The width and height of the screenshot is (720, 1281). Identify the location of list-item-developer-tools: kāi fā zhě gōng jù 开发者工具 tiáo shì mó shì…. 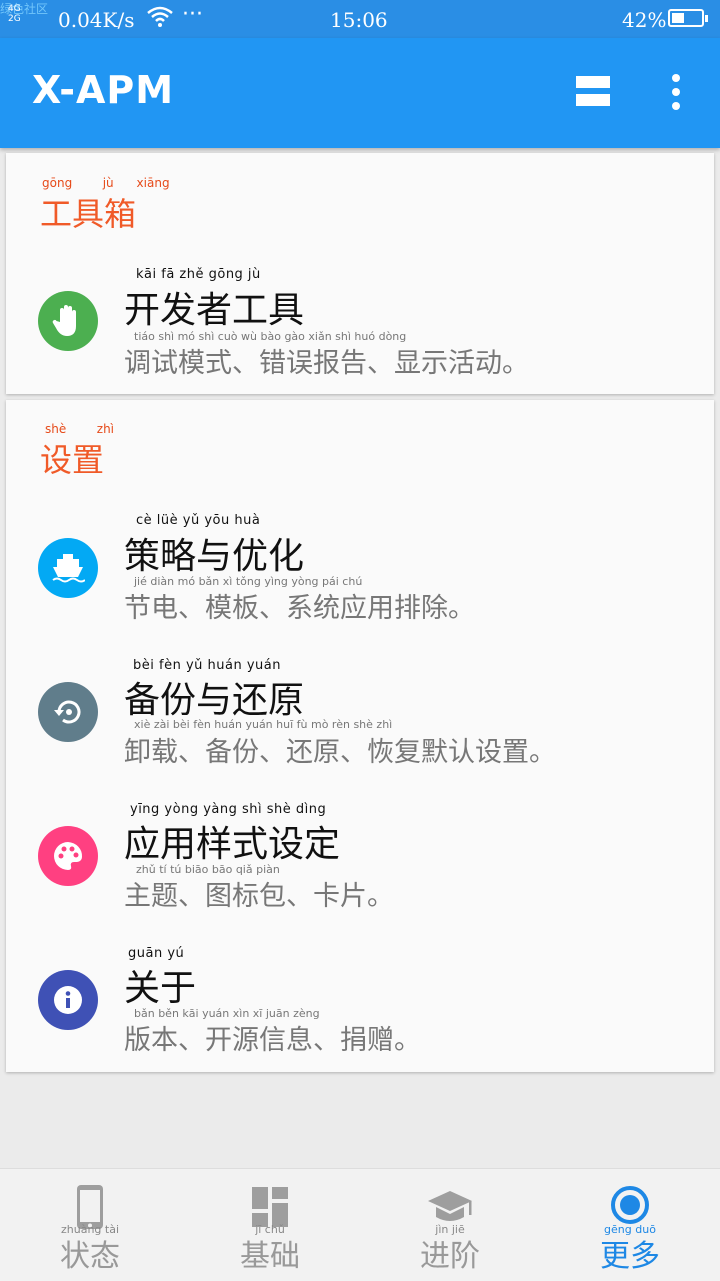
(360, 323).